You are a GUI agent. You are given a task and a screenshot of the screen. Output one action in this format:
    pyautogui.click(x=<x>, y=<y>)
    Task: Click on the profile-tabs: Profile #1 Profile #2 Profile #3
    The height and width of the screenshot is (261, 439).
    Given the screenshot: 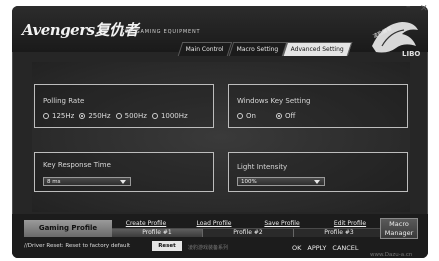 What is the action you would take?
    pyautogui.click(x=248, y=232)
    